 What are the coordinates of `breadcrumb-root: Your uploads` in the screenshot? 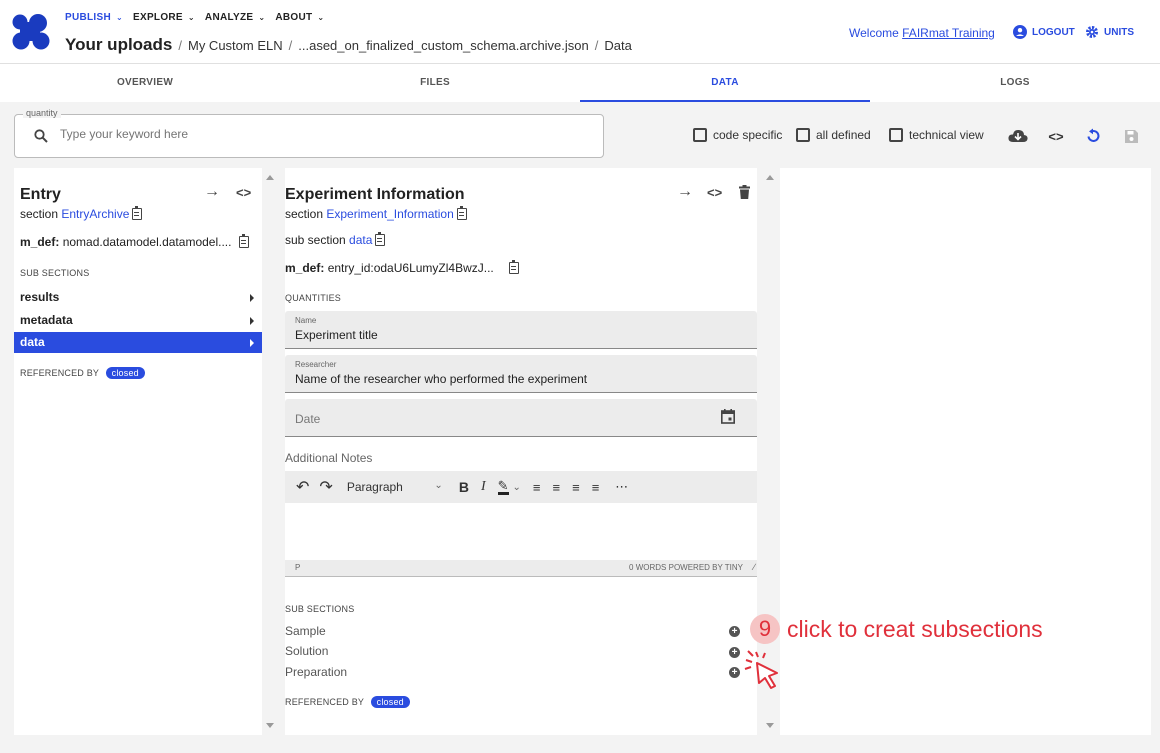 It's located at (118, 45).